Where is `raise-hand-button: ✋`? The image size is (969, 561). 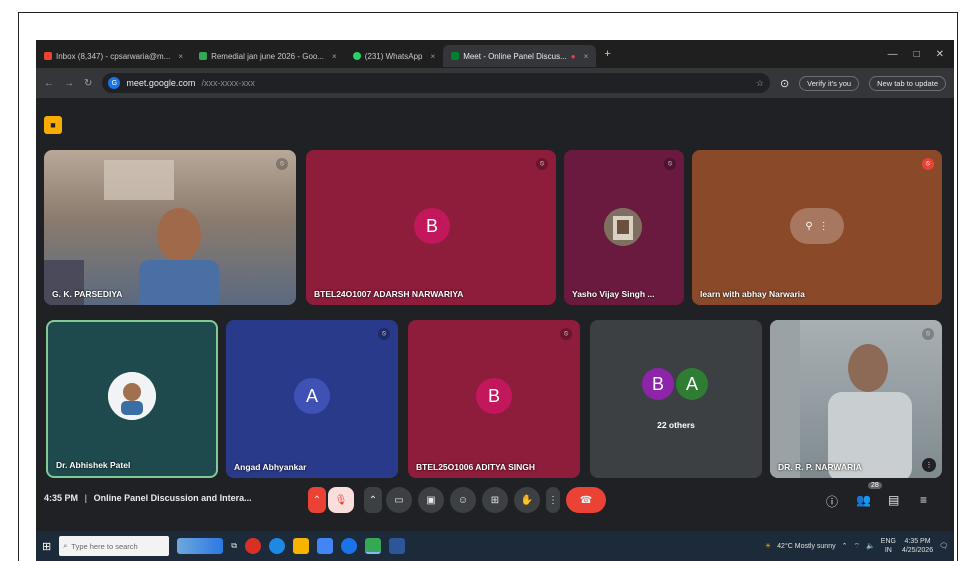 raise-hand-button: ✋ is located at coordinates (527, 500).